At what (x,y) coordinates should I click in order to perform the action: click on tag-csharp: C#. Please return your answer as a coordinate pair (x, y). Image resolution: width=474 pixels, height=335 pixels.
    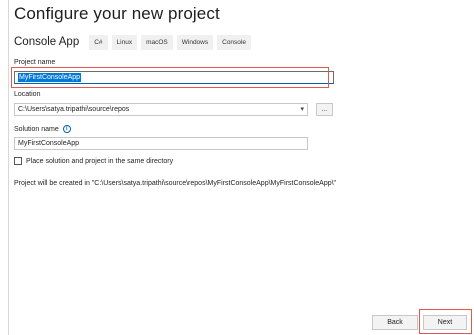
    Looking at the image, I should click on (98, 42).